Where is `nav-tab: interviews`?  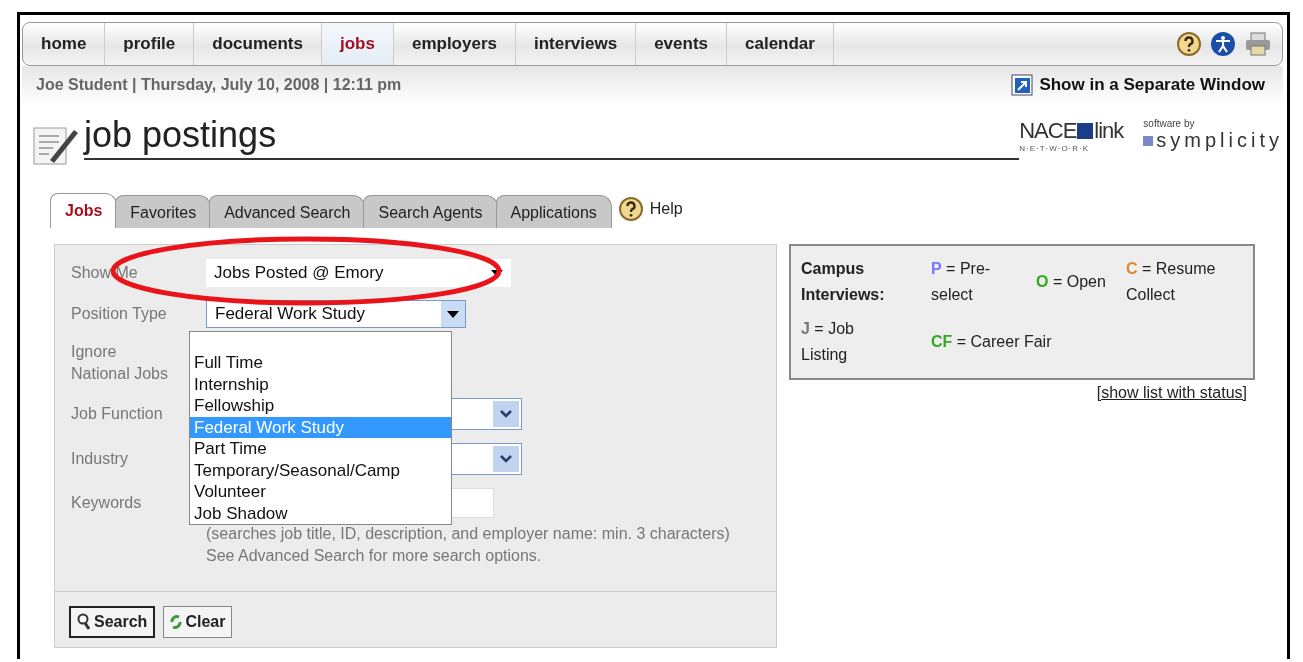 nav-tab: interviews is located at coordinates (576, 44).